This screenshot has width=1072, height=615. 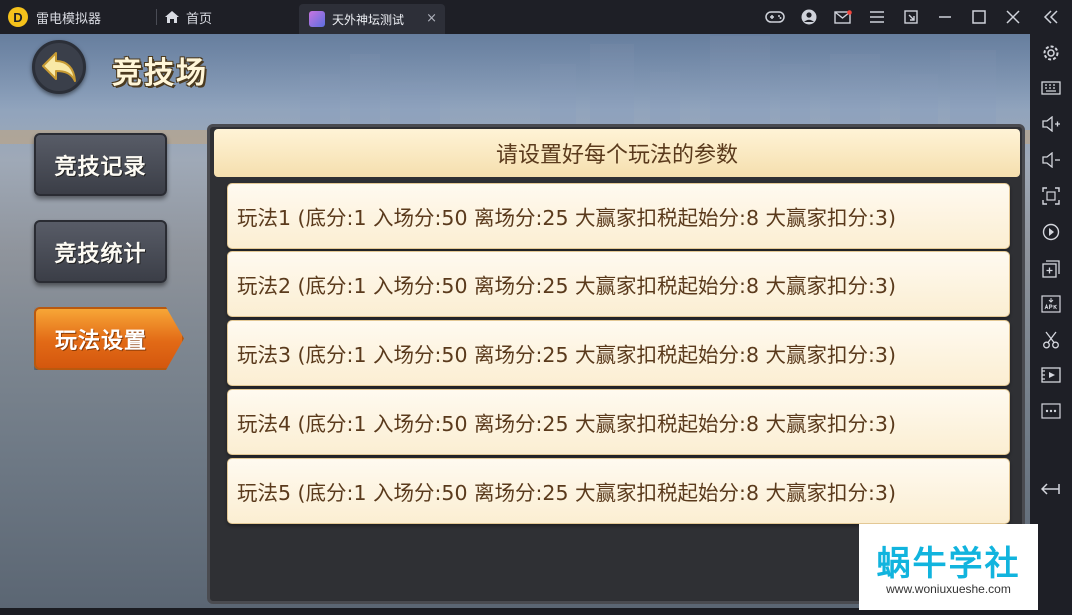 I want to click on mail-icon, so click(x=843, y=17).